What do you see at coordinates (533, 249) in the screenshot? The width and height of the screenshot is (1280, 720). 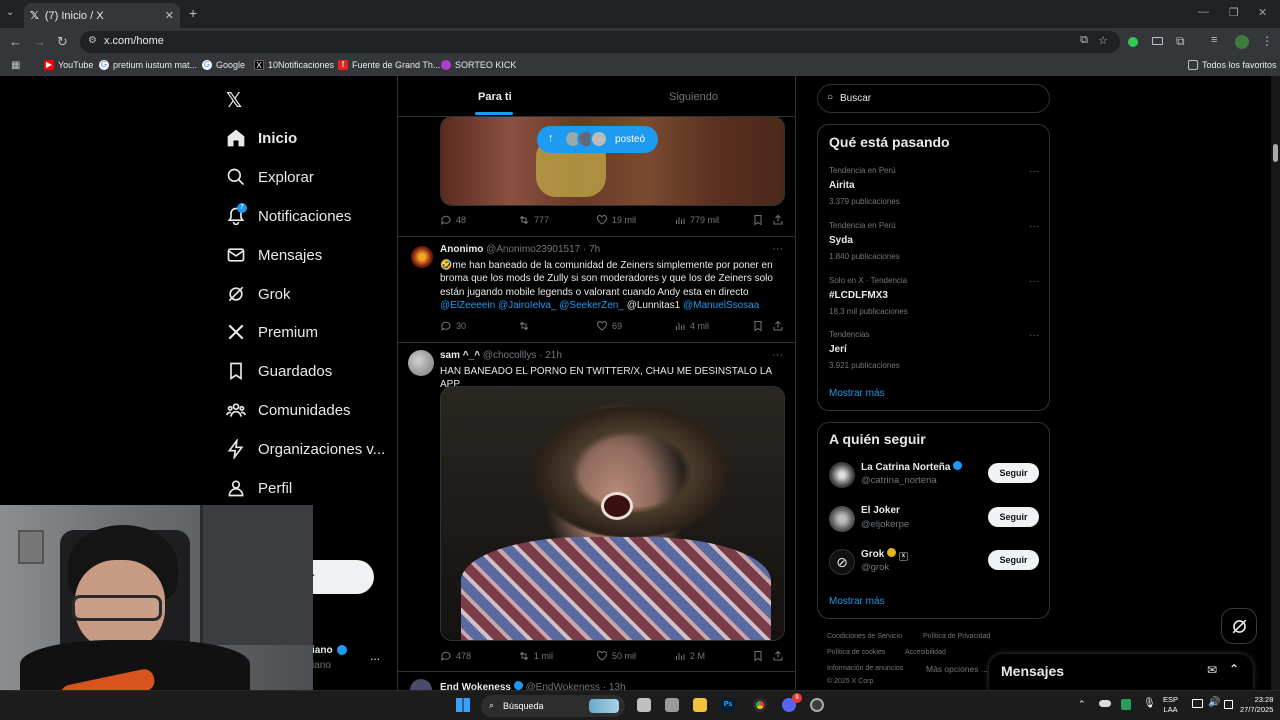 I see `author-handle: @Anonimo23901517` at bounding box center [533, 249].